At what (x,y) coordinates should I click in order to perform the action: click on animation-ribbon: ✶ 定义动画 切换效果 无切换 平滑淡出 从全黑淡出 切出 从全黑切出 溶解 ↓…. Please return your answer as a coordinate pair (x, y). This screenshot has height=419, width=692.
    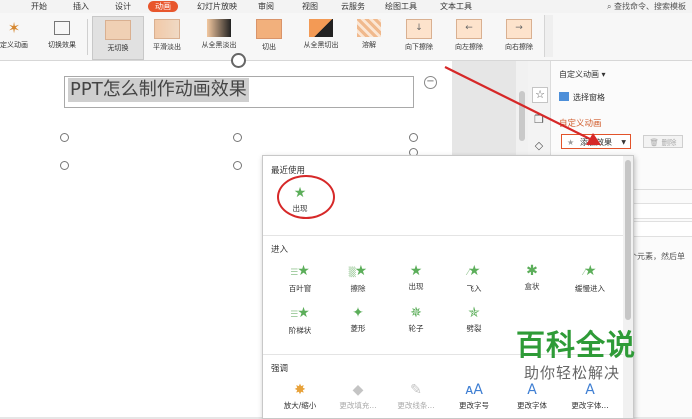
    Looking at the image, I should click on (346, 37).